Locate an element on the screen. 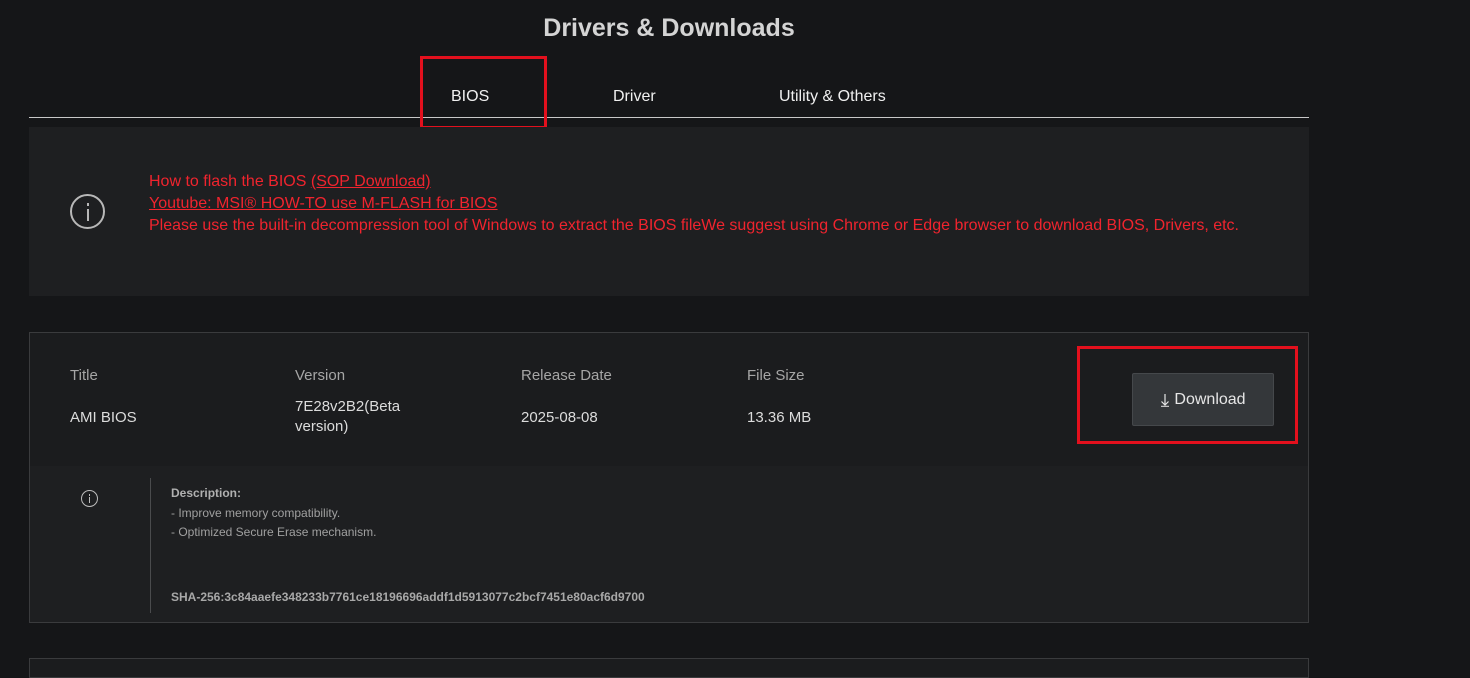  description-info-icon is located at coordinates (89, 498).